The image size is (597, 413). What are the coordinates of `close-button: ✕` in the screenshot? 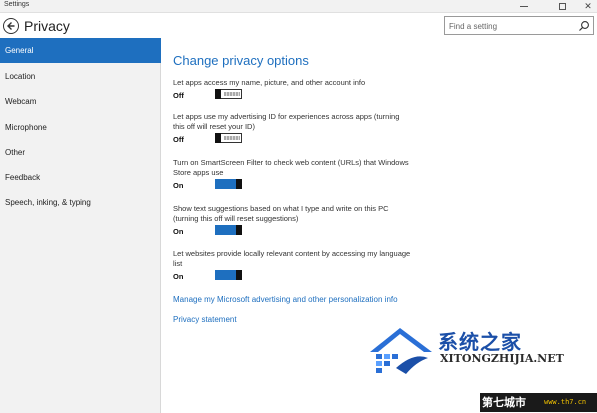 It's located at (585, 6).